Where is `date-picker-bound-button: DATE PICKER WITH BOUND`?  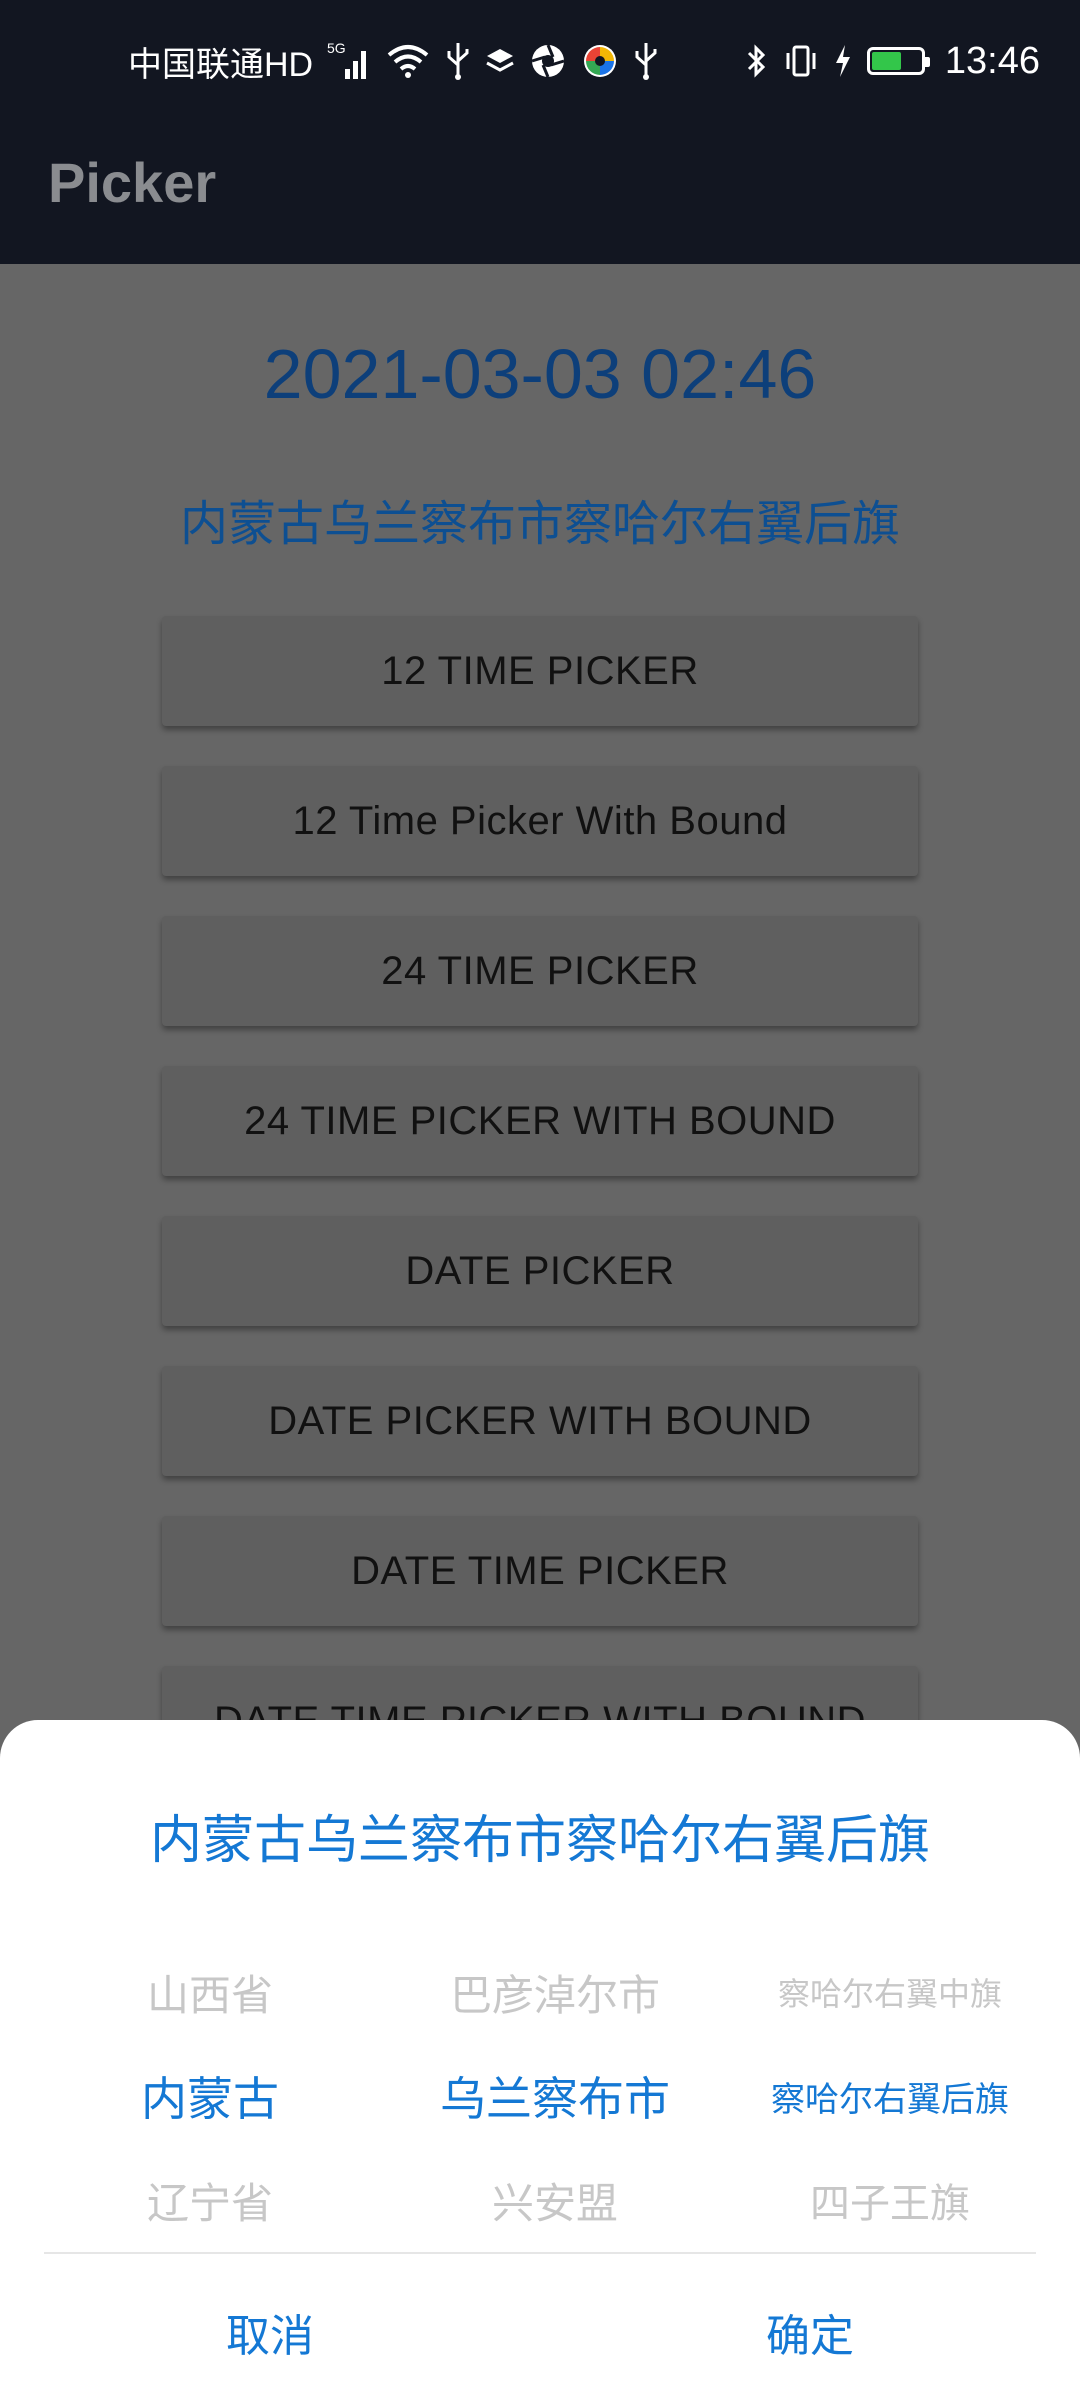
date-picker-bound-button: DATE PICKER WITH BOUND is located at coordinates (540, 1421).